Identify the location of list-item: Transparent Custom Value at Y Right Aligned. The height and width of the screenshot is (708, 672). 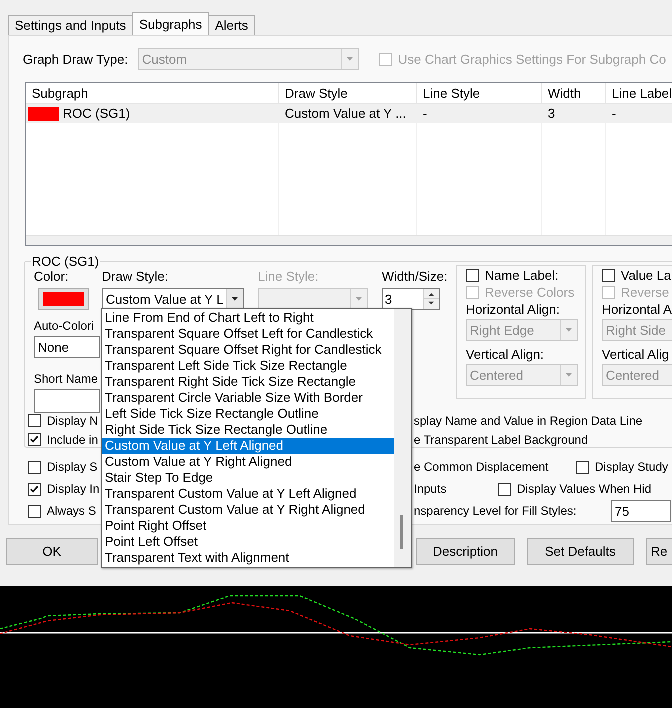
(248, 510).